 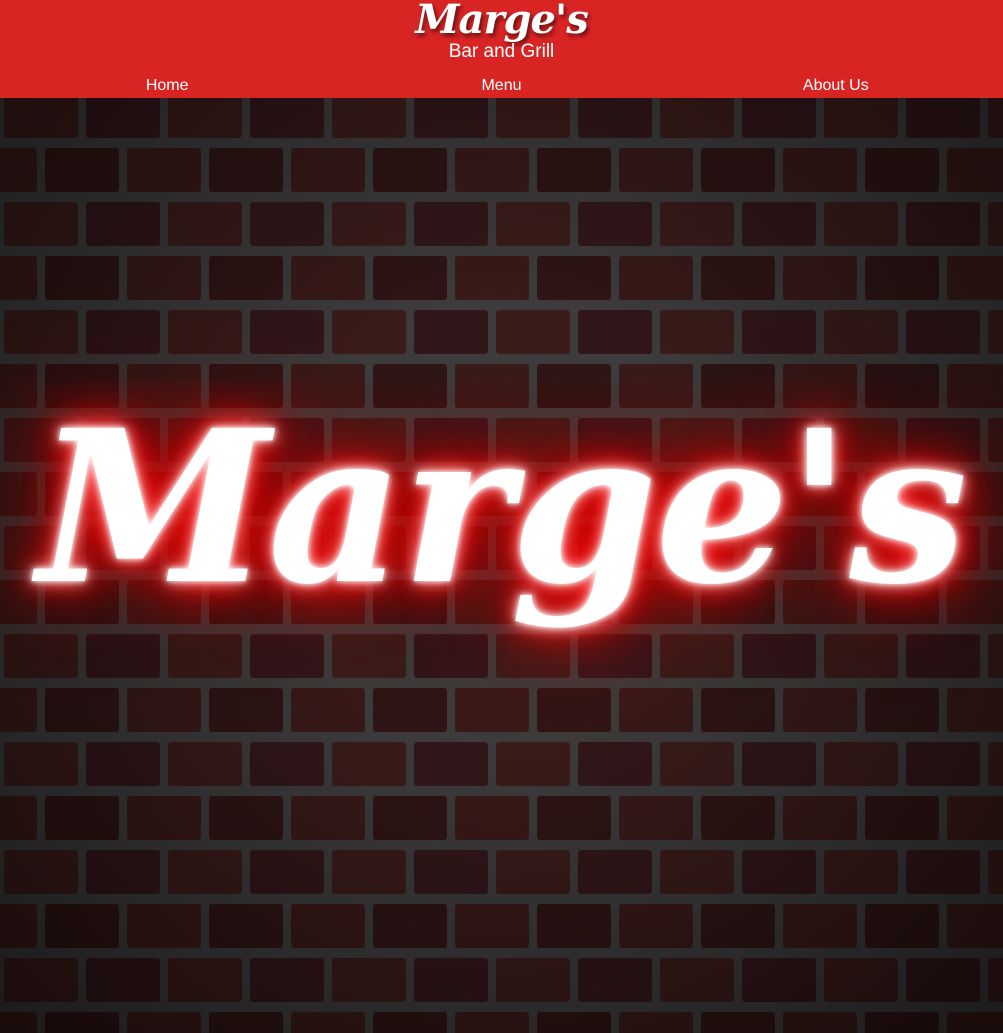 I want to click on nav-item-about-us: About Us, so click(x=836, y=87).